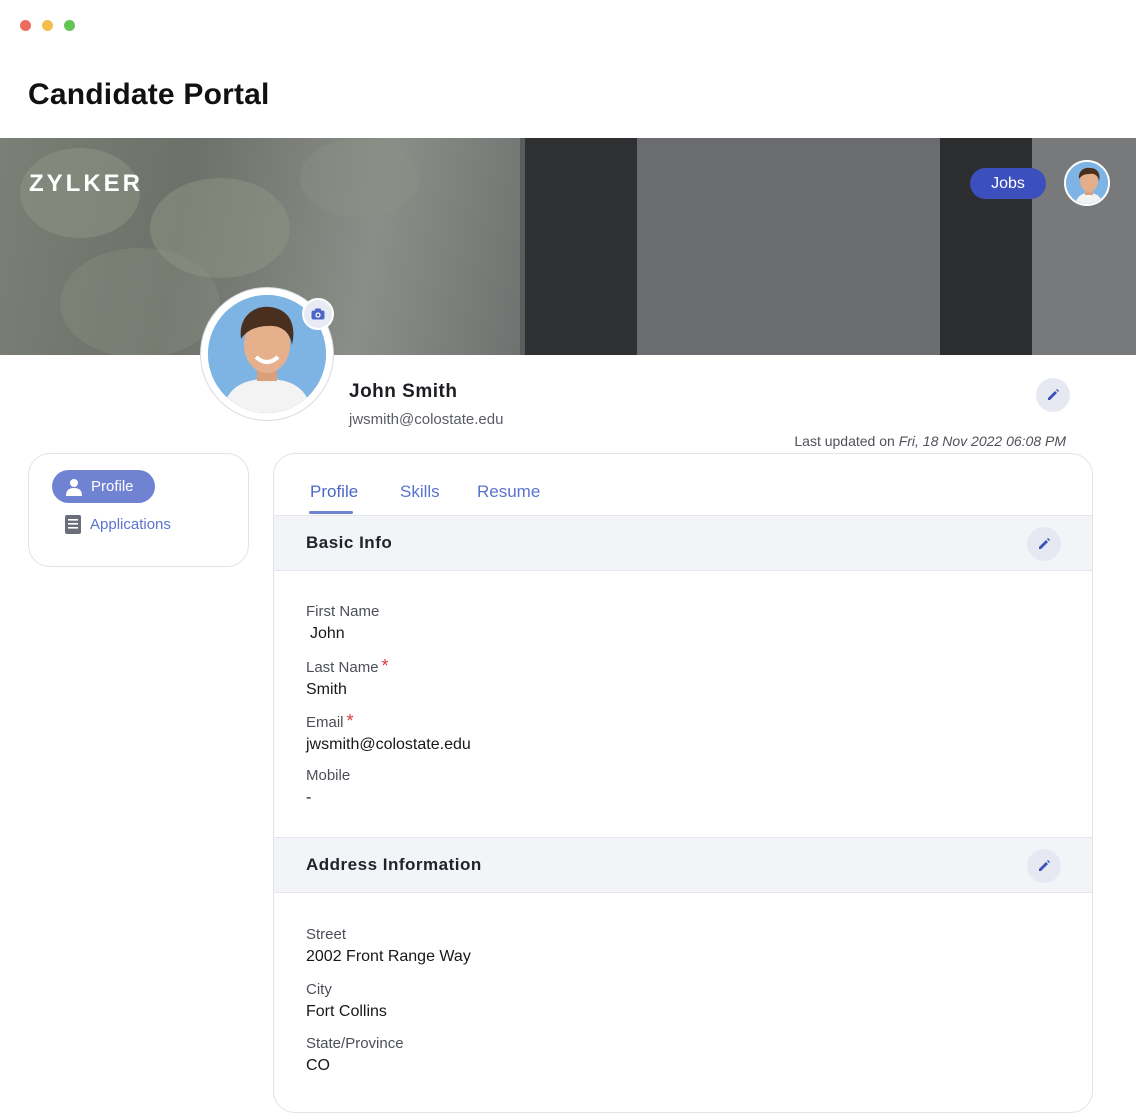 The image size is (1136, 1113). I want to click on field-label: First Name, so click(343, 611).